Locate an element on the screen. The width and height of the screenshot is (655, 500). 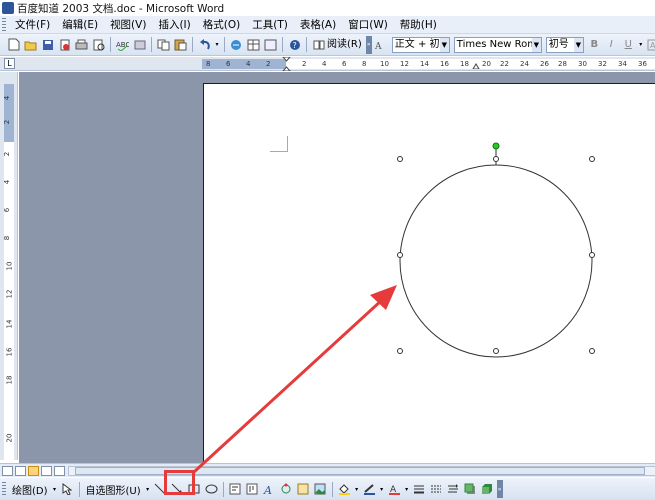
fill-color-dropdown-icon: ▾ is located at coordinates (357, 489).